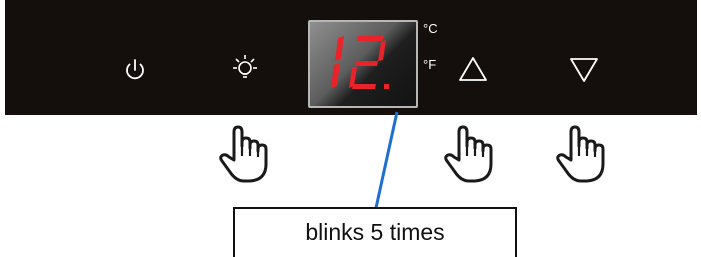 This screenshot has height=257, width=701. I want to click on callout-box: blinks 5 times, so click(375, 232).